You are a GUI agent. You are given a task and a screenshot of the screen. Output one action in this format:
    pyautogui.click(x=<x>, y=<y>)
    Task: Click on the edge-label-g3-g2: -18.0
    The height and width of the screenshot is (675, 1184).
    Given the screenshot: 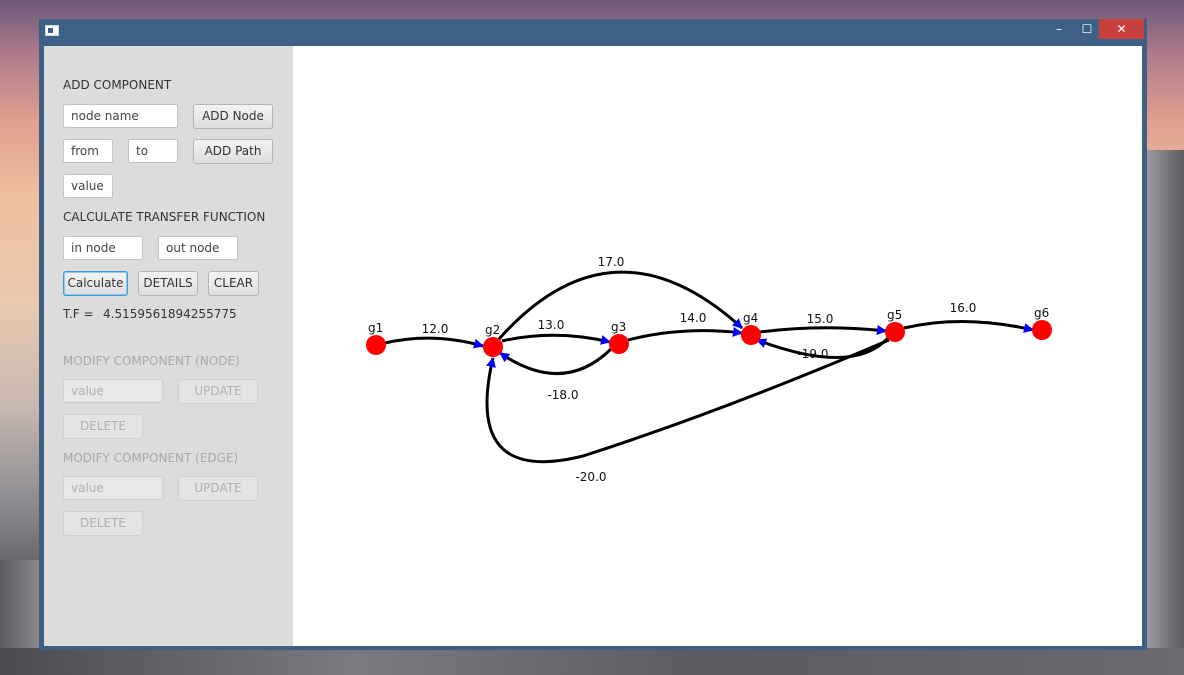 What is the action you would take?
    pyautogui.click(x=562, y=395)
    